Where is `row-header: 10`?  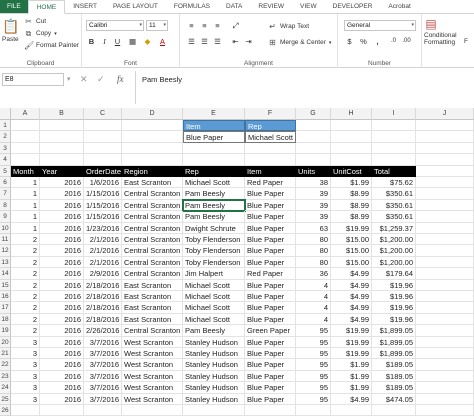
row-header: 10 is located at coordinates (5, 228).